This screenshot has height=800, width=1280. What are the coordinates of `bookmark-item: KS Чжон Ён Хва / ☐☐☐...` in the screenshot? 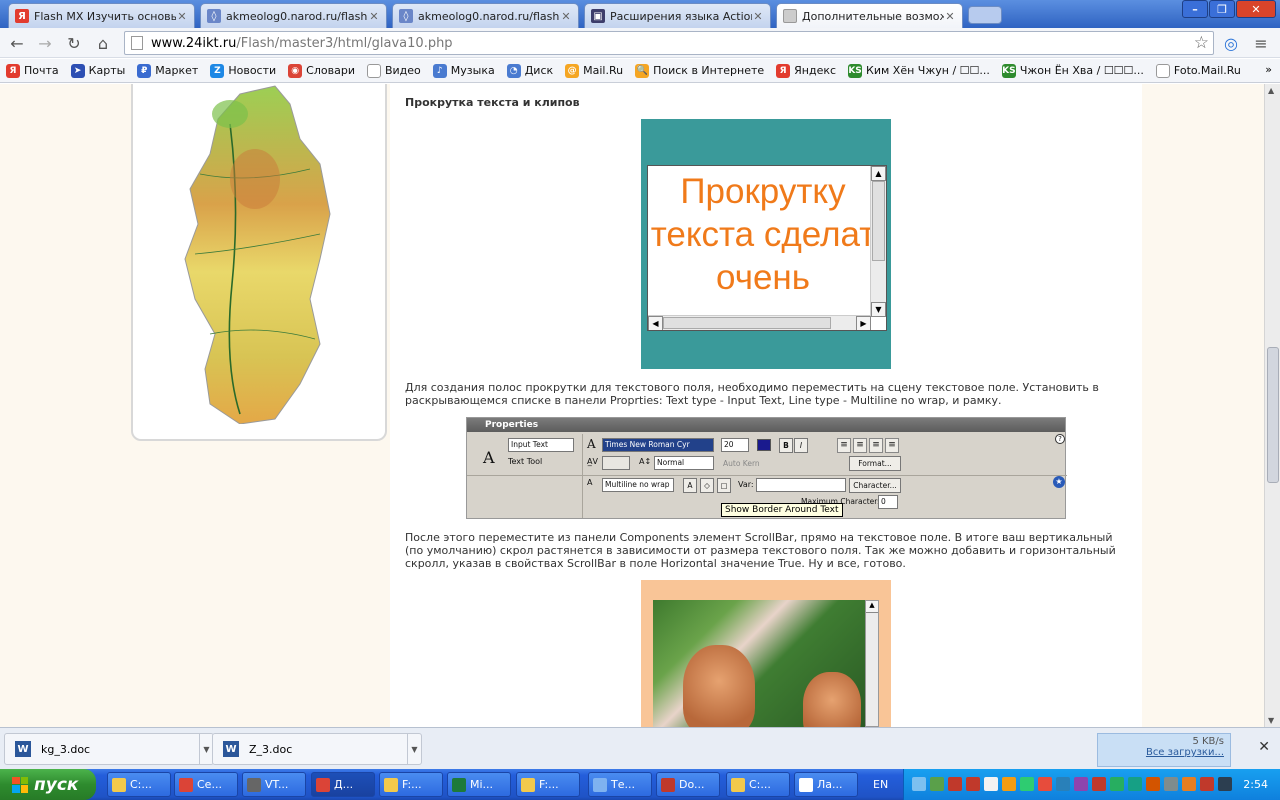 It's located at (1072, 70).